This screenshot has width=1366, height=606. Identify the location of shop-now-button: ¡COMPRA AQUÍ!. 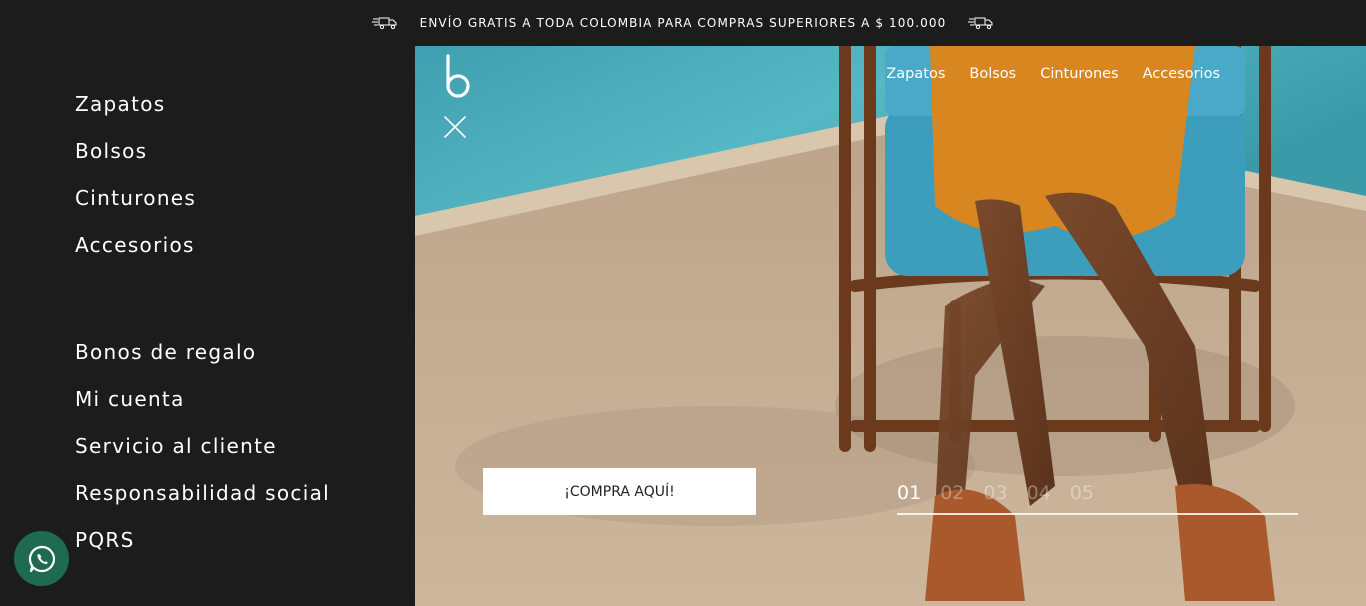
(619, 491).